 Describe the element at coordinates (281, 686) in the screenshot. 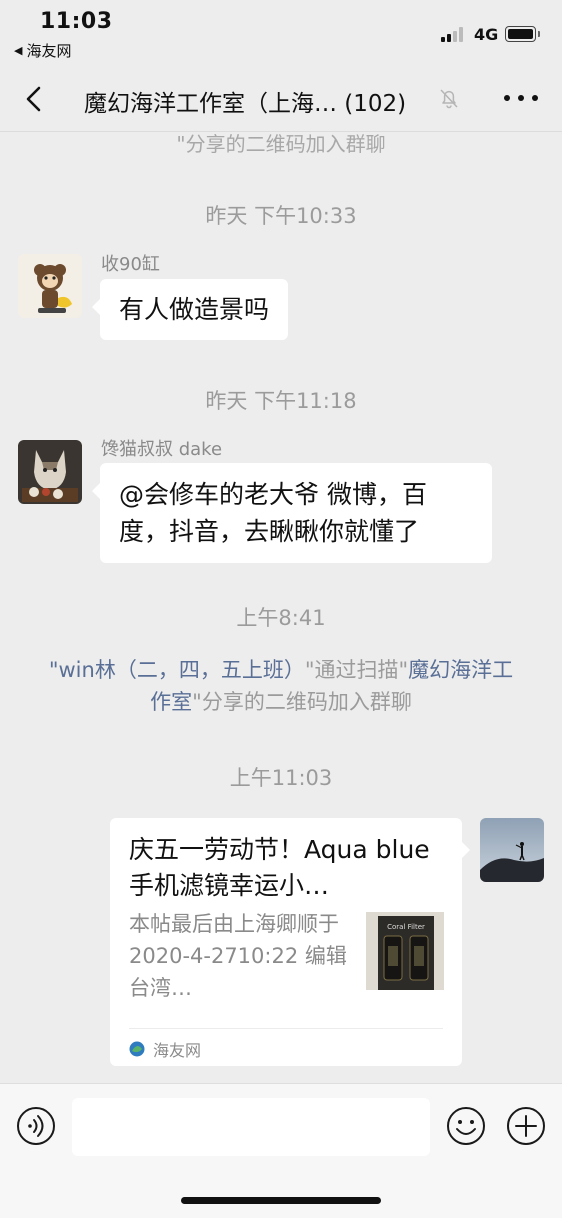

I see `system-message: "win林（二，四，五上班）"通过扫描"魔幻海洋工作室"分享的二维码加入群聊` at that location.